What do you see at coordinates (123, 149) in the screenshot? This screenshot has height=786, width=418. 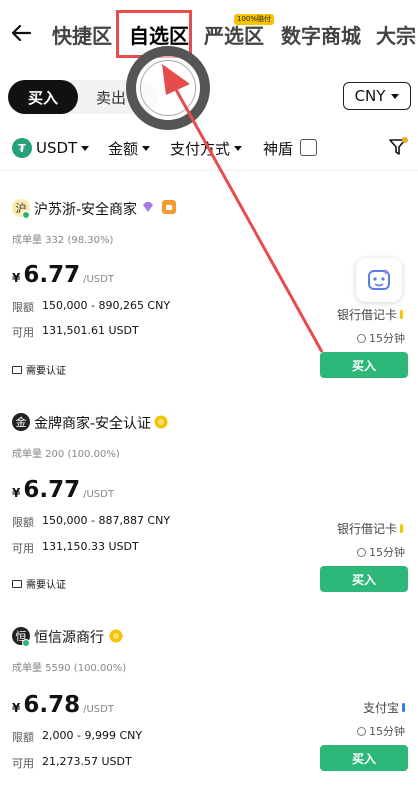 I see `amount-label: 金额` at bounding box center [123, 149].